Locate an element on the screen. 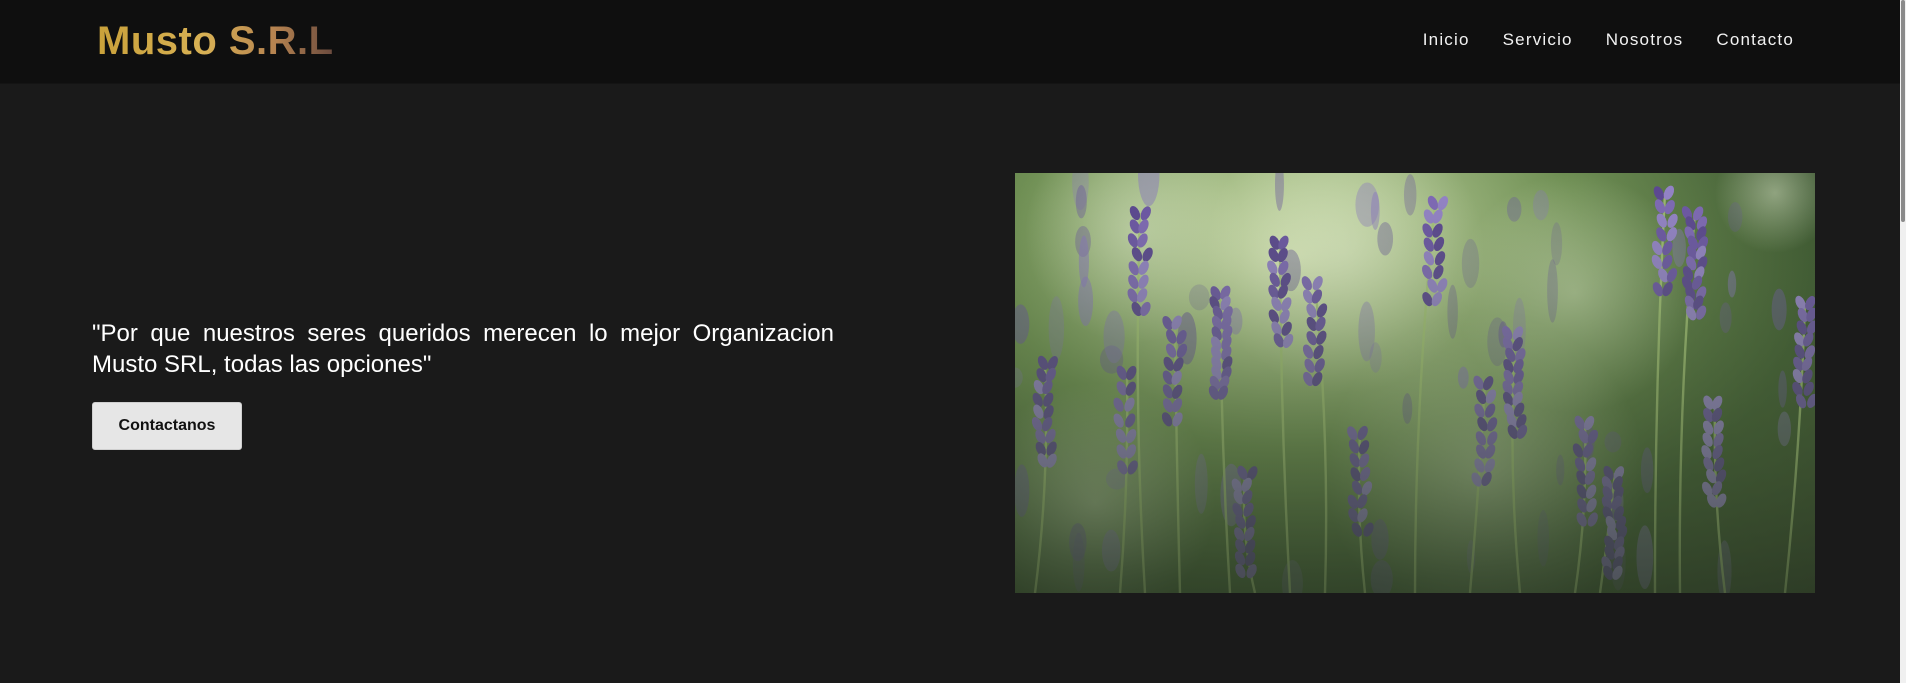 Image resolution: width=1906 pixels, height=683 pixels. contact-button: Contactanos is located at coordinates (167, 426).